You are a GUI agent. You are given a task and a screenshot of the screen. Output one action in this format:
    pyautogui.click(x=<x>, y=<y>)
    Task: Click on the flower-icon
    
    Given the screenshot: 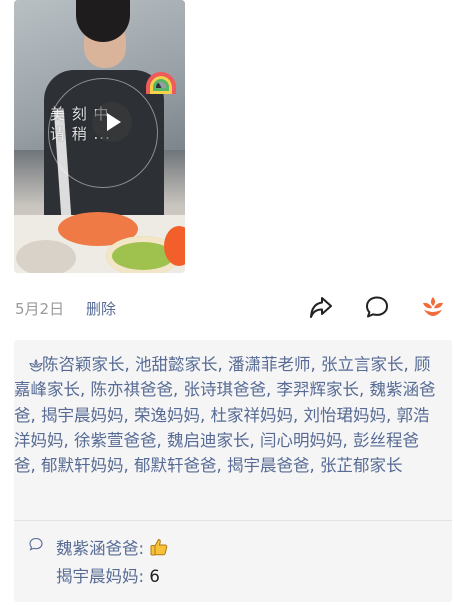 What is the action you would take?
    pyautogui.click(x=433, y=307)
    